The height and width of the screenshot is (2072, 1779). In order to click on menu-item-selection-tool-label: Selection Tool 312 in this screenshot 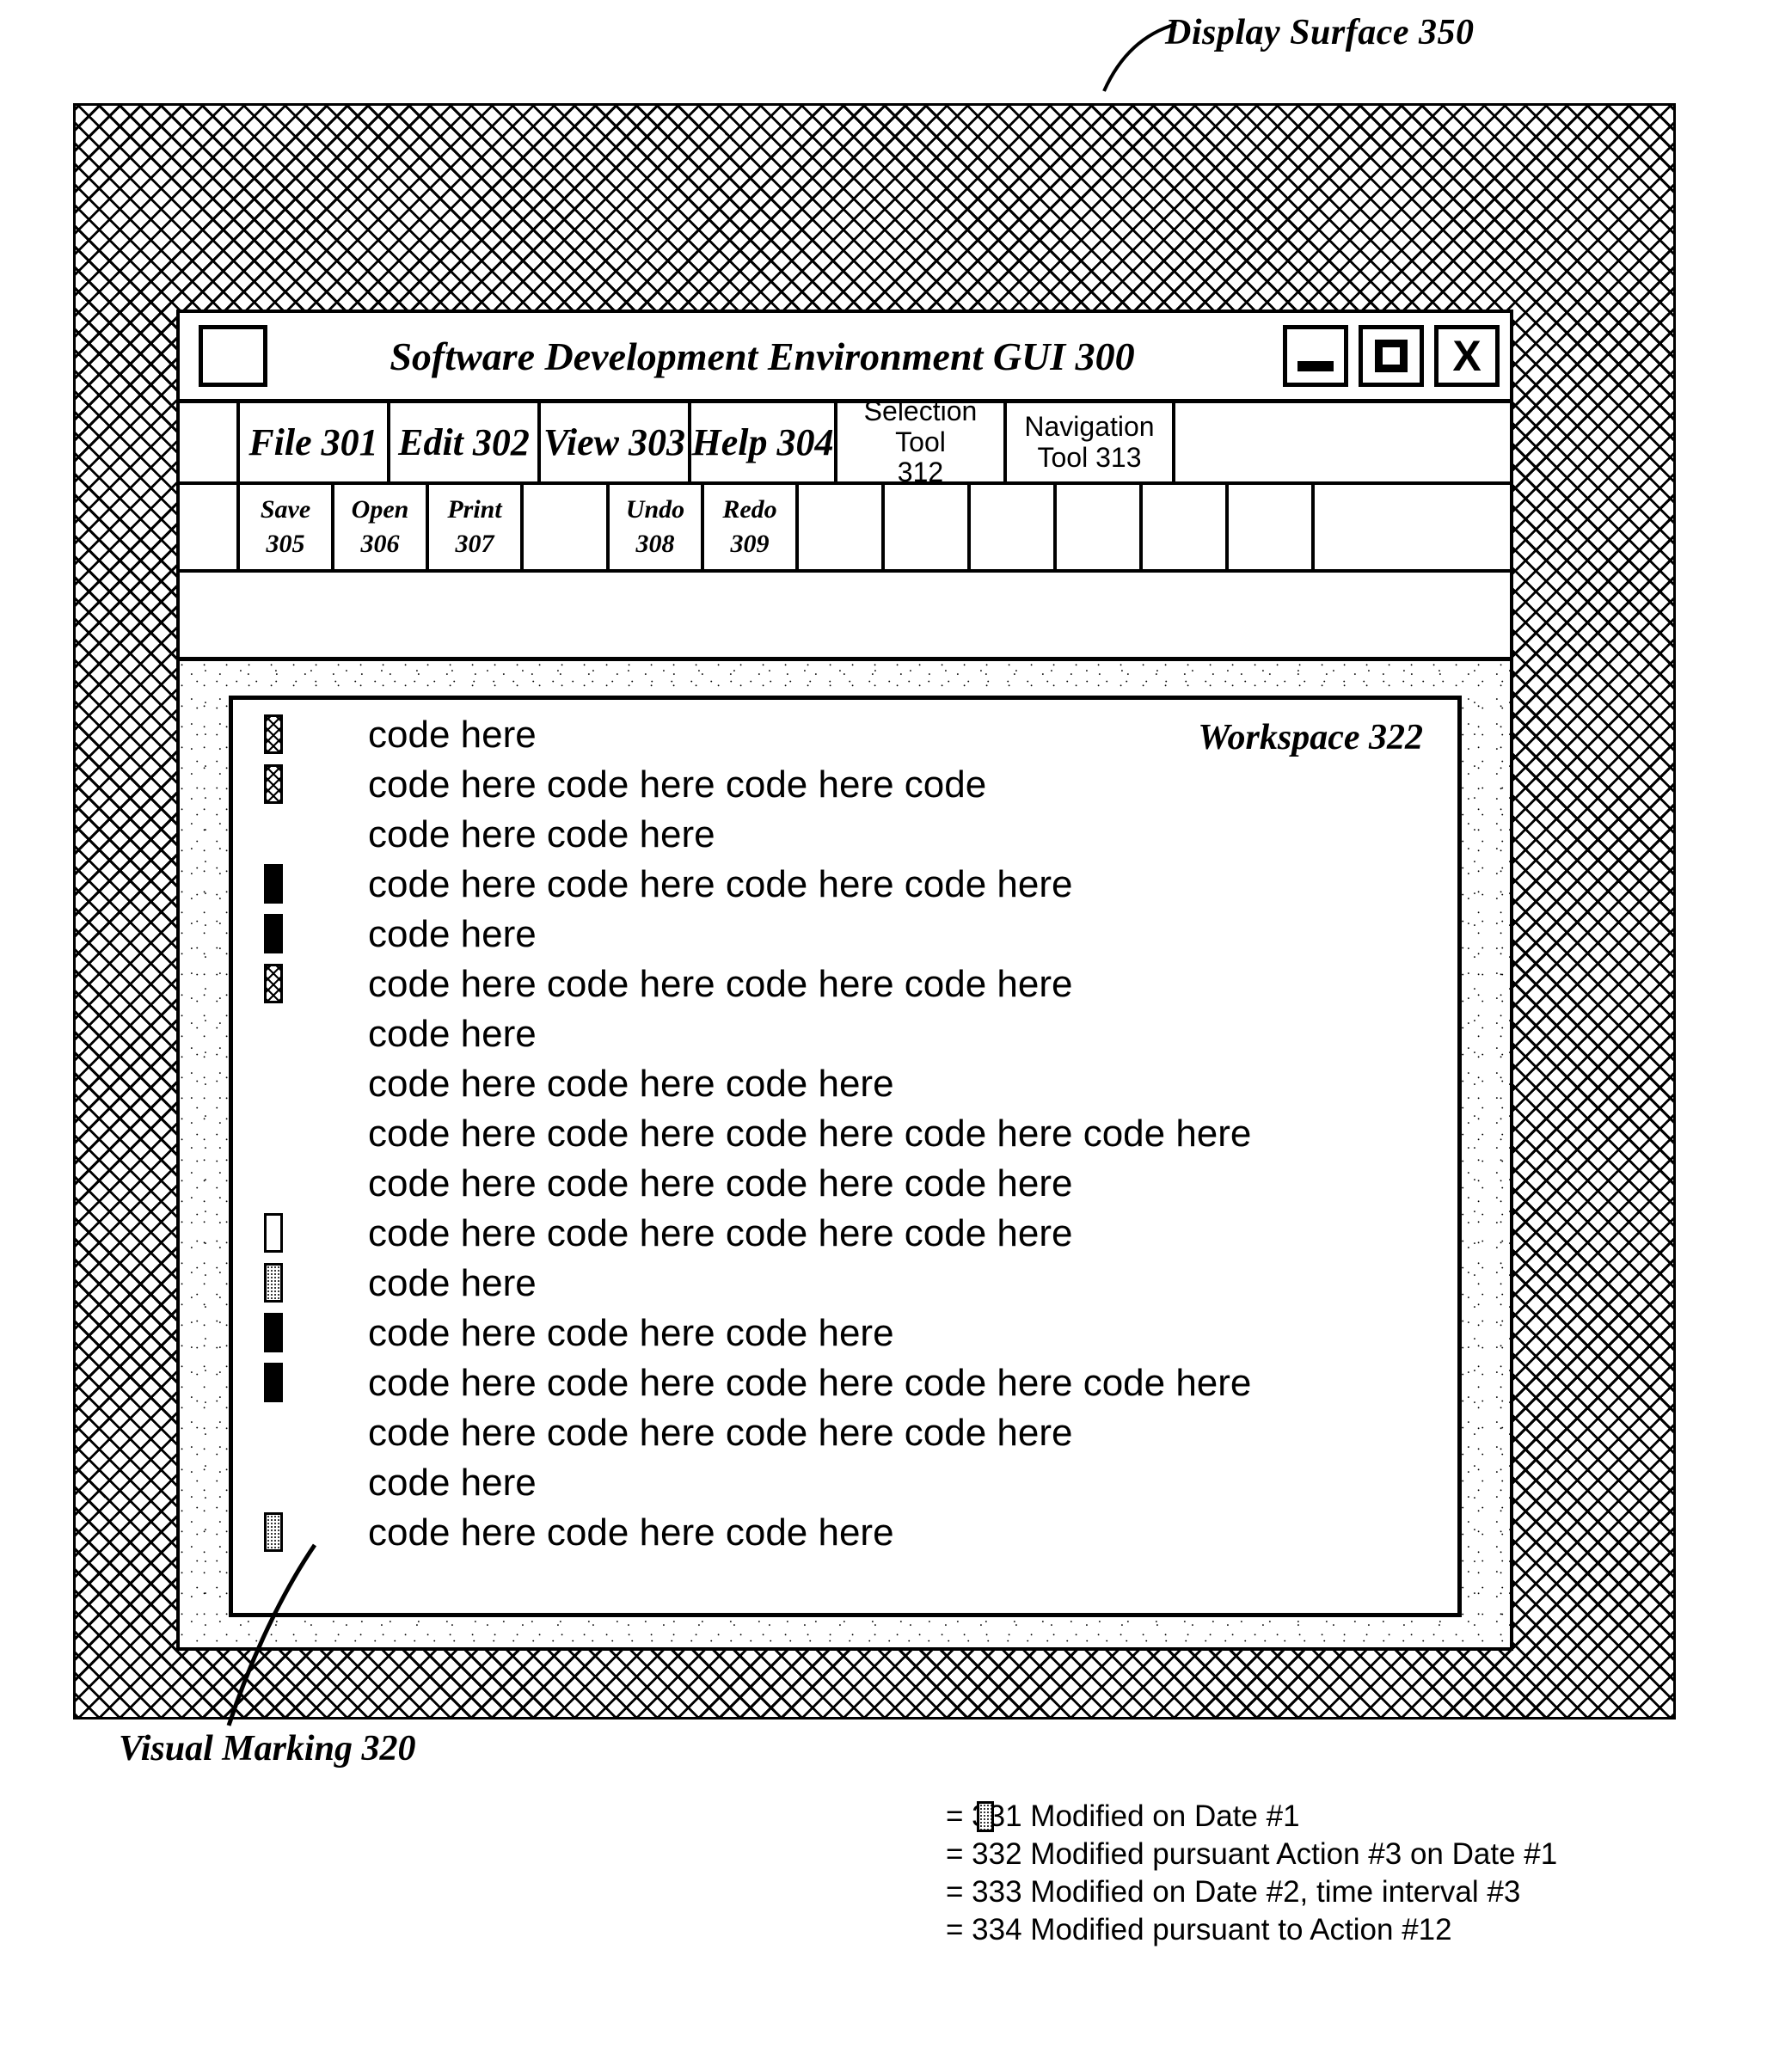, I will do `click(920, 442)`.